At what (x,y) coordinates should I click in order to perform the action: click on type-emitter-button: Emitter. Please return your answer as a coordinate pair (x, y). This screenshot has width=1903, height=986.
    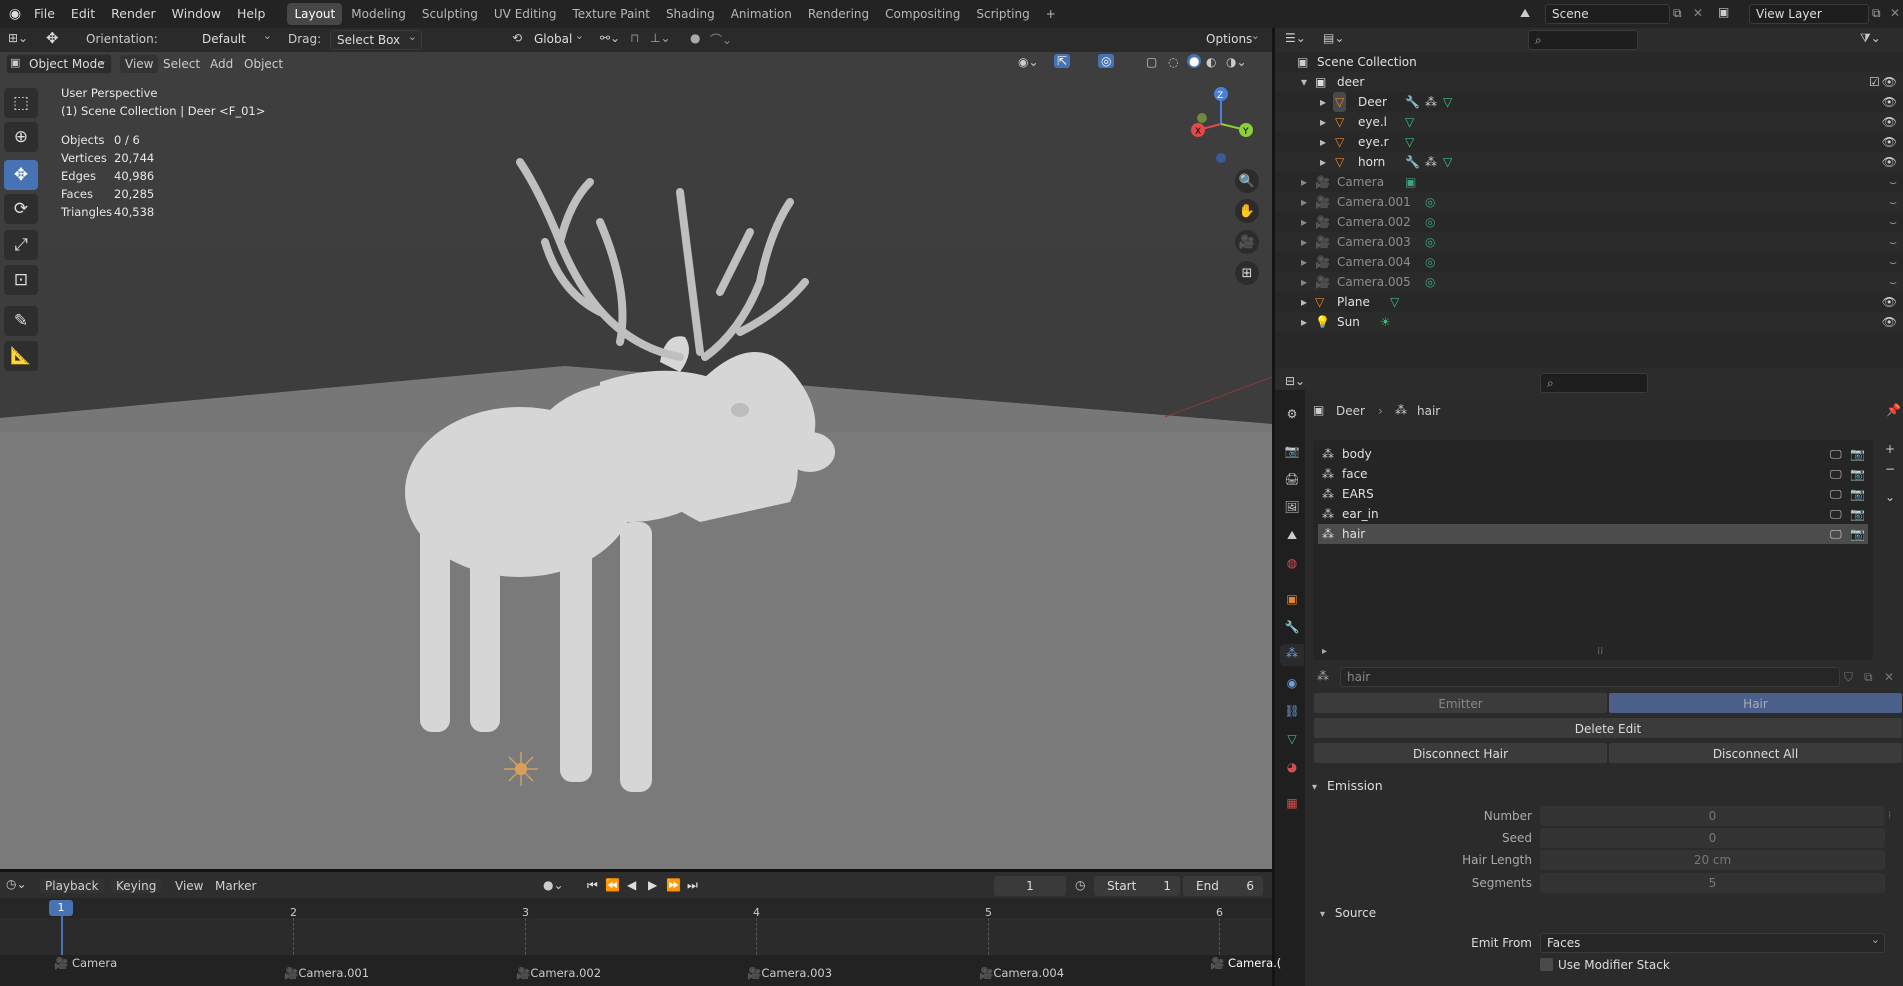
    Looking at the image, I should click on (1460, 703).